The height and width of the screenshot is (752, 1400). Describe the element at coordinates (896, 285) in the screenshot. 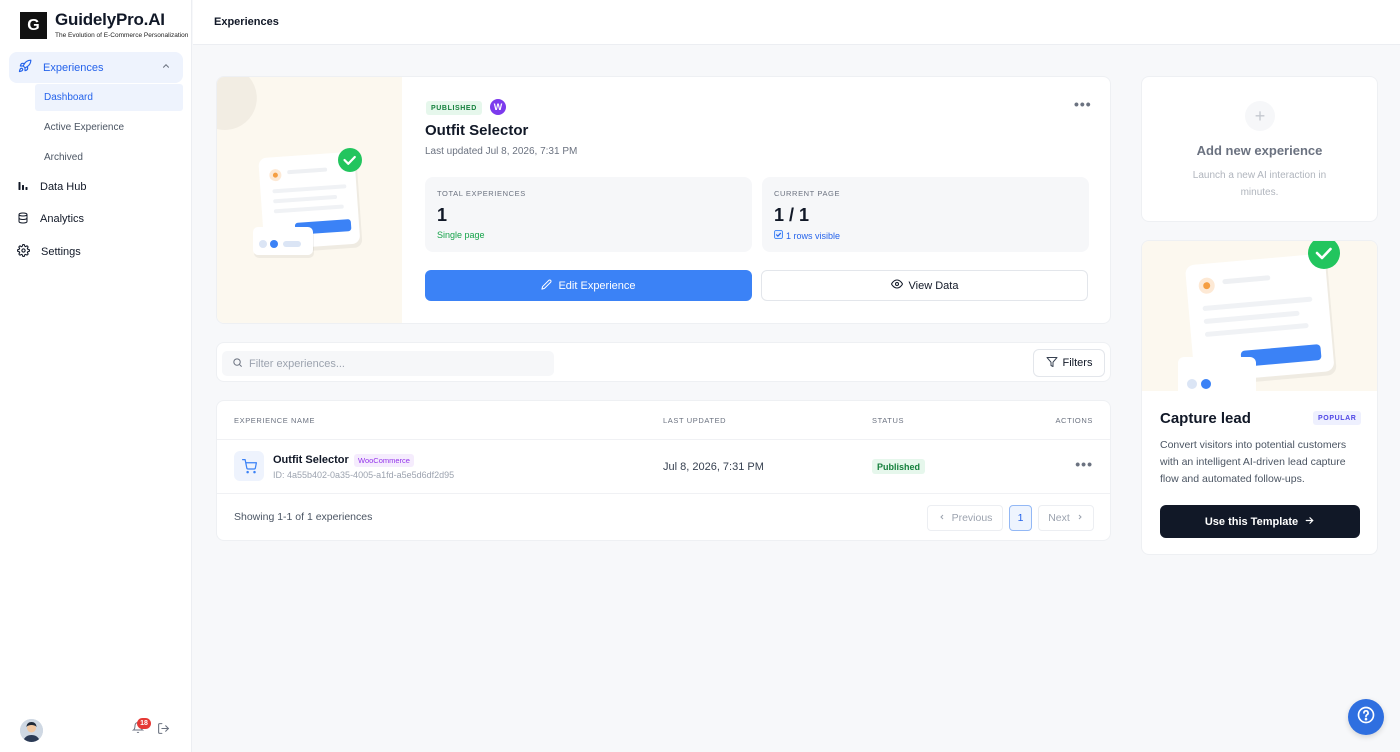

I see `eye-icon` at that location.